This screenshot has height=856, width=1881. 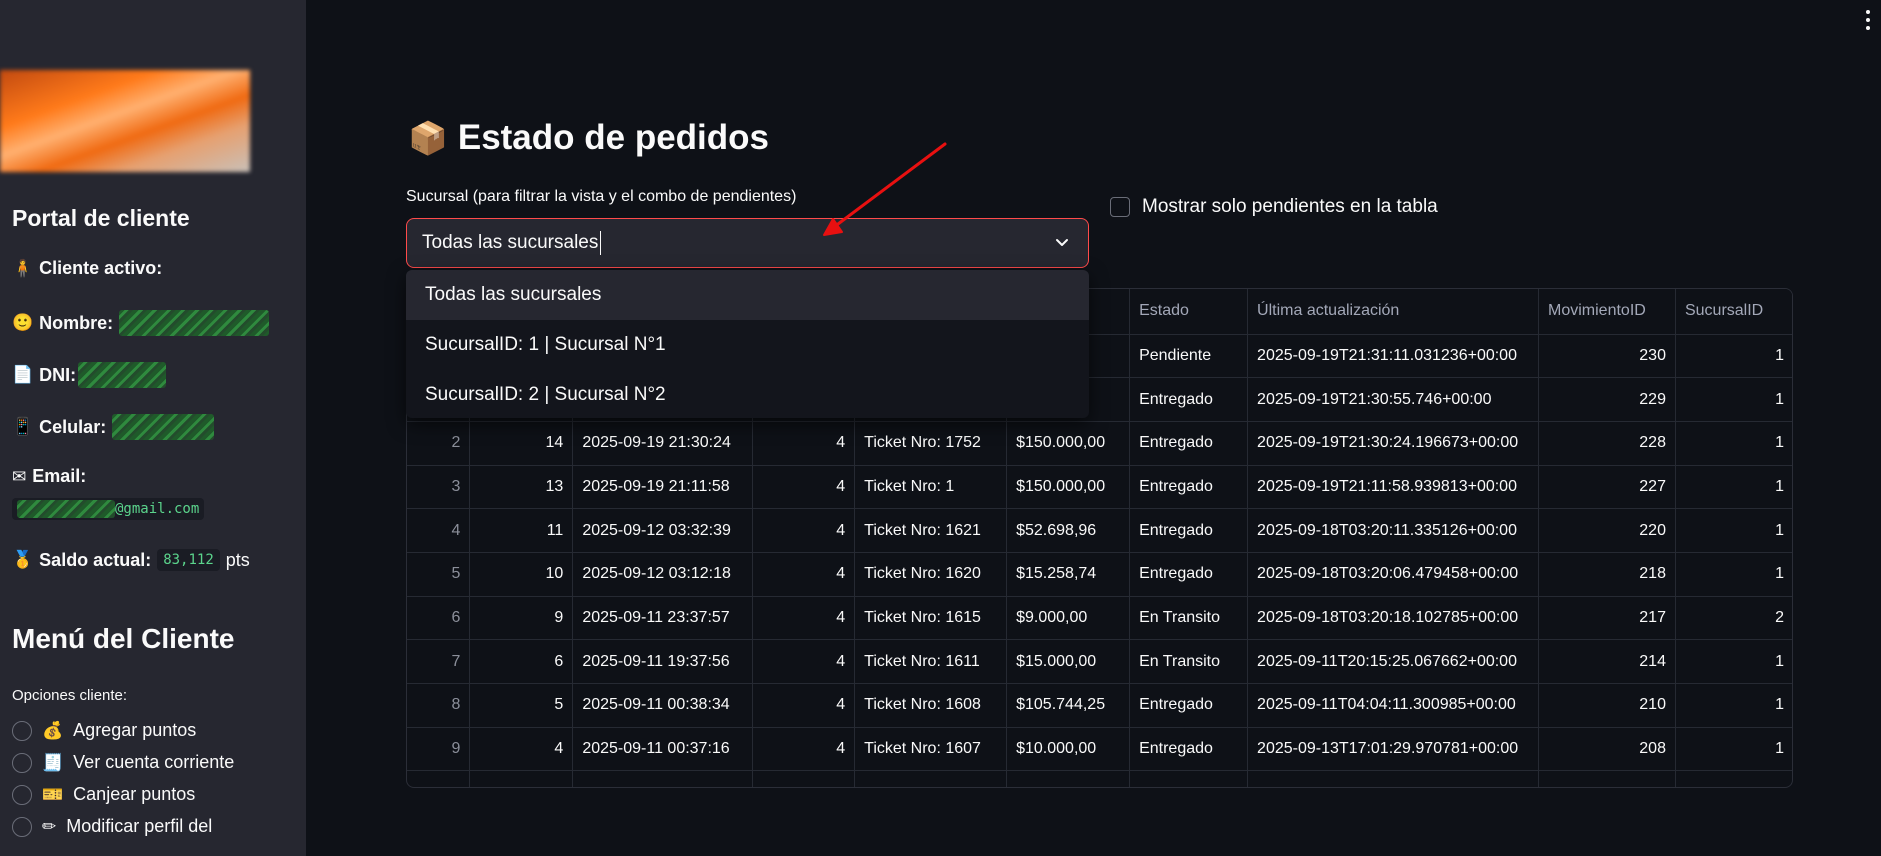 What do you see at coordinates (1393, 356) in the screenshot?
I see `table-cell: 2025-09-19T21:31:11.031236+00:00` at bounding box center [1393, 356].